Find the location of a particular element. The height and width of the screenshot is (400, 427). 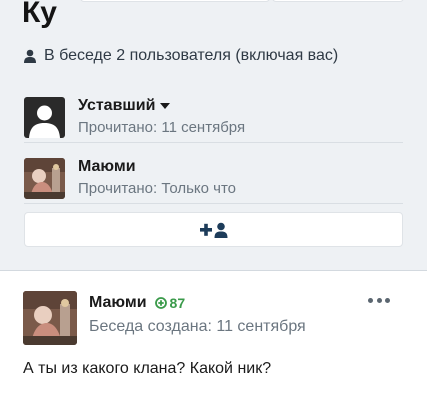

member-read-status: Прочитано: 11 сентября is located at coordinates (162, 127).